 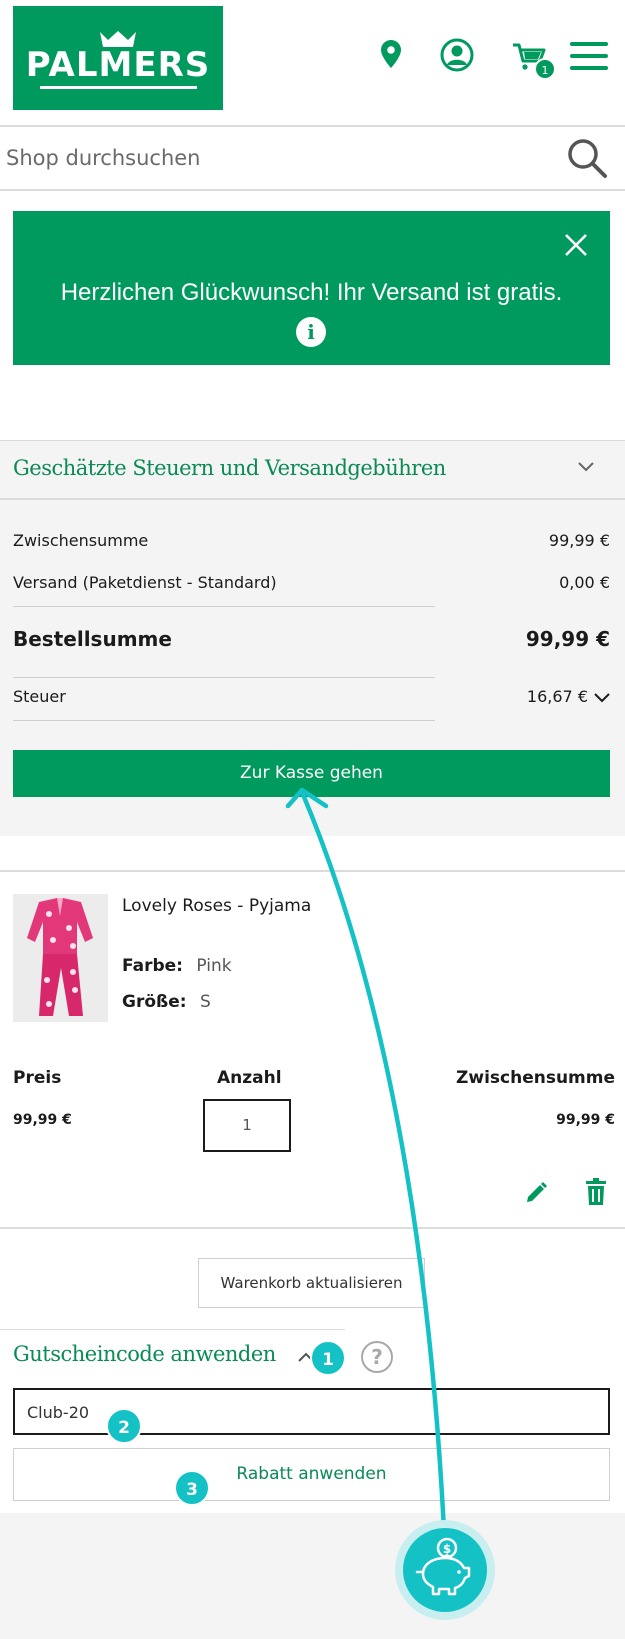 I want to click on apply-discount-button: Rabatt anwenden, so click(x=311, y=1474).